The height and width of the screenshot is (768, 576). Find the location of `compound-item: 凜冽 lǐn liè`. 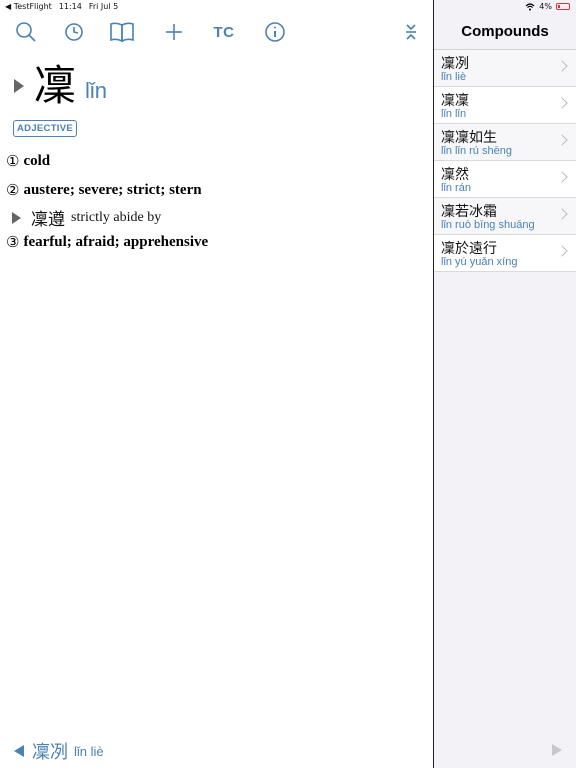

compound-item: 凜冽 lǐn liè is located at coordinates (505, 68).